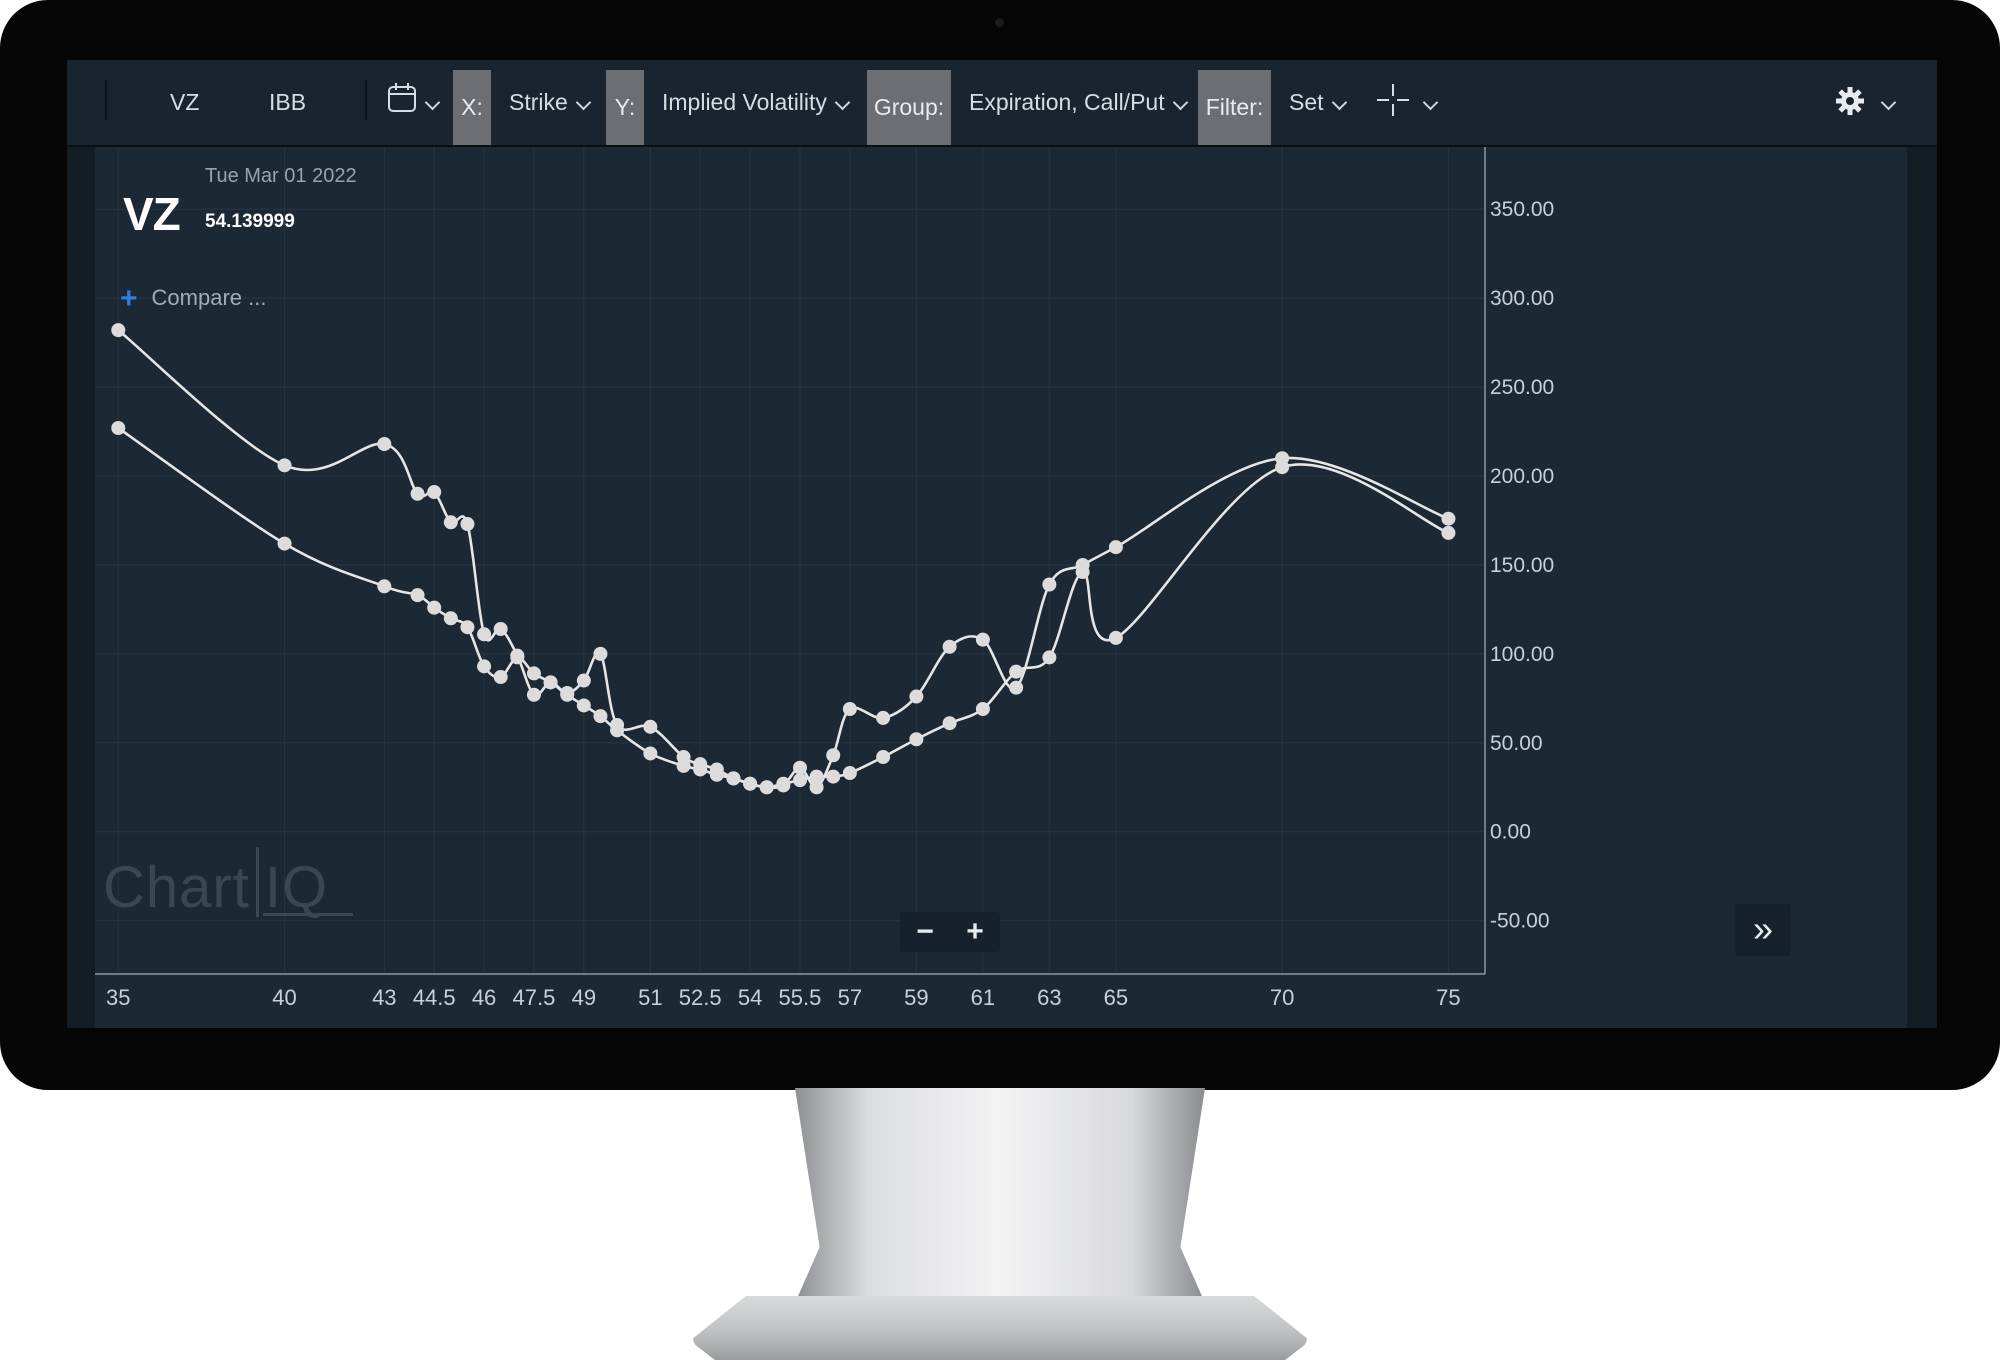  What do you see at coordinates (1520, 921) in the screenshot?
I see `y-tick-label: -50.00` at bounding box center [1520, 921].